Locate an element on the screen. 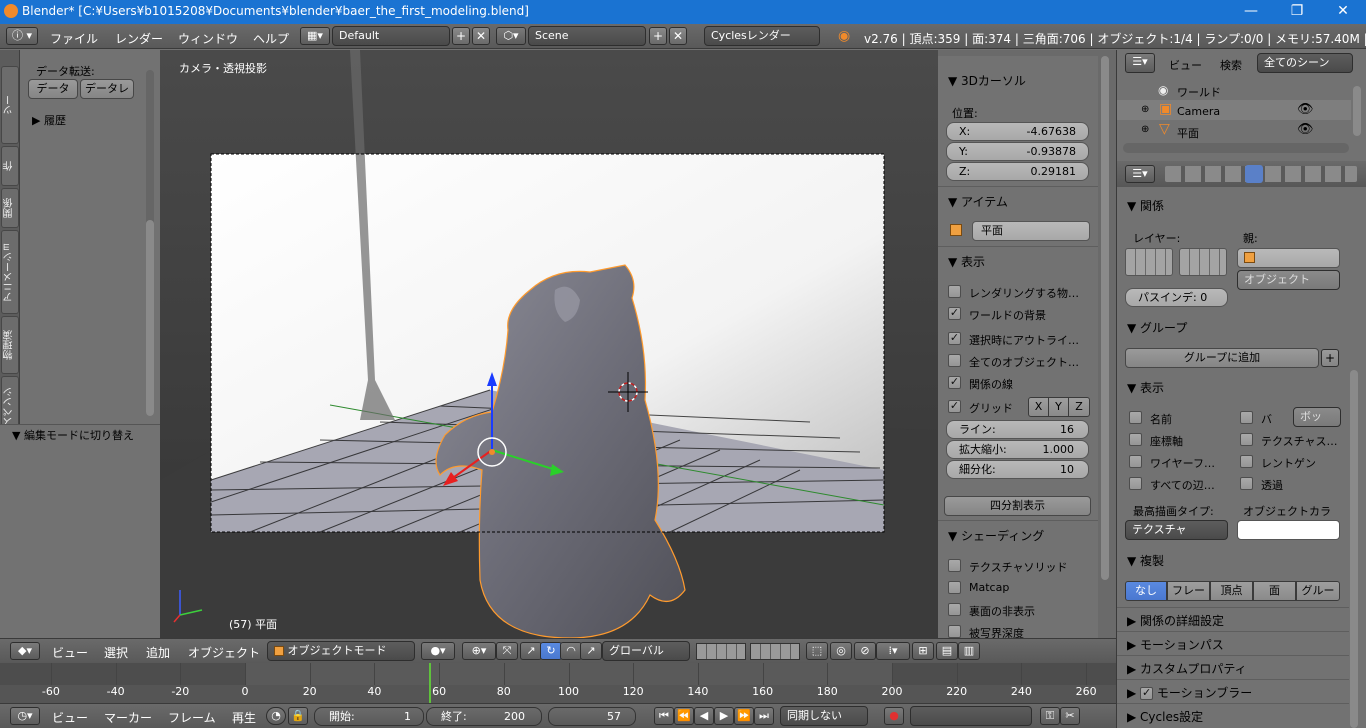 The width and height of the screenshot is (1366, 728). groups-header: ▼ グループ is located at coordinates (1157, 327).